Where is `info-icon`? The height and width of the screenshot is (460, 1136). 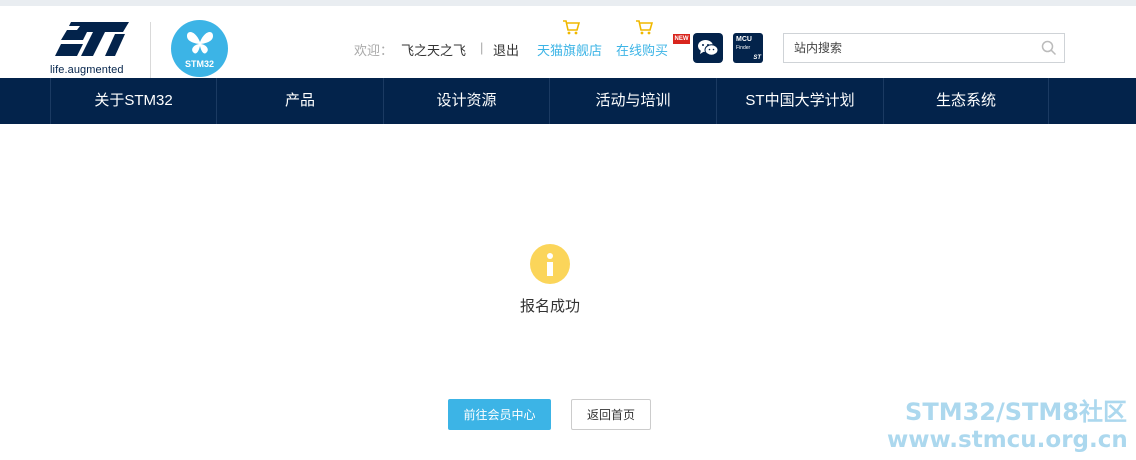
info-icon is located at coordinates (550, 264).